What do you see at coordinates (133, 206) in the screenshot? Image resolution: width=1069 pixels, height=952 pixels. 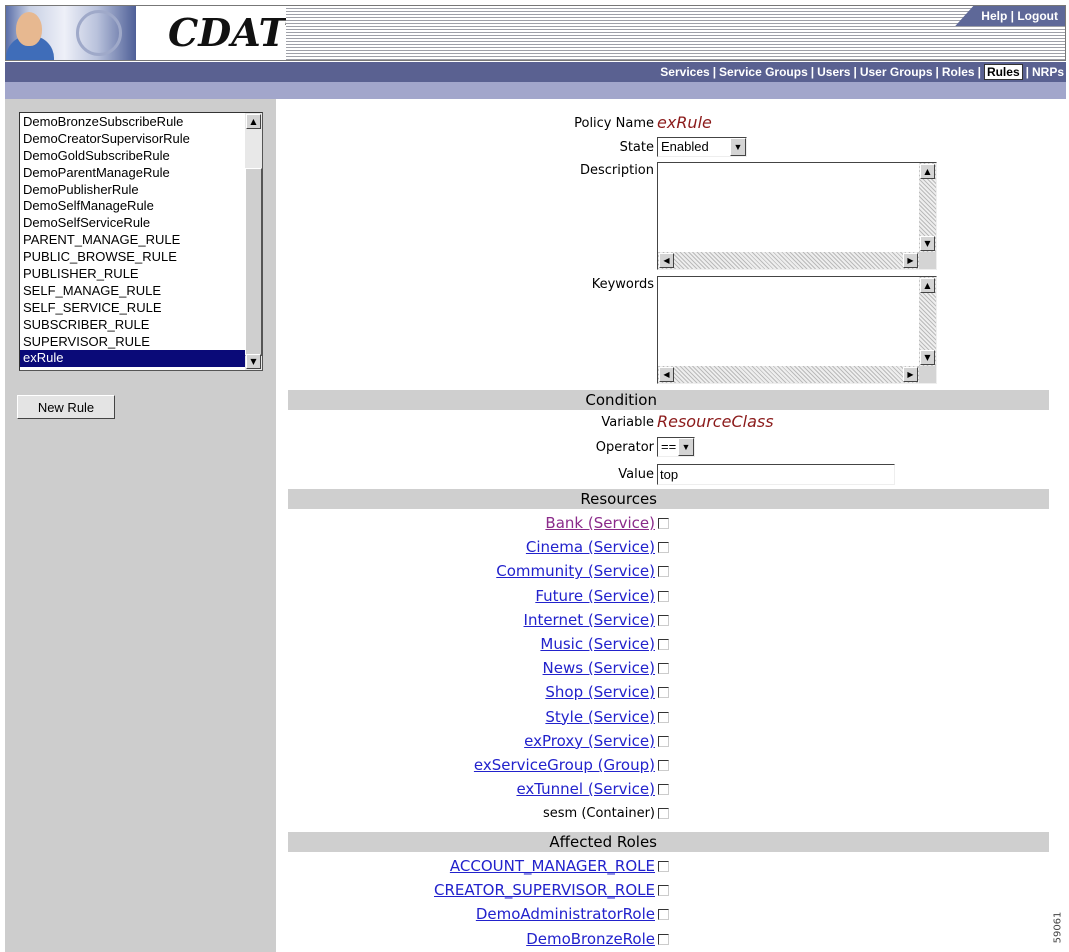 I see `rule-list-item: DemoSelfManageRule` at bounding box center [133, 206].